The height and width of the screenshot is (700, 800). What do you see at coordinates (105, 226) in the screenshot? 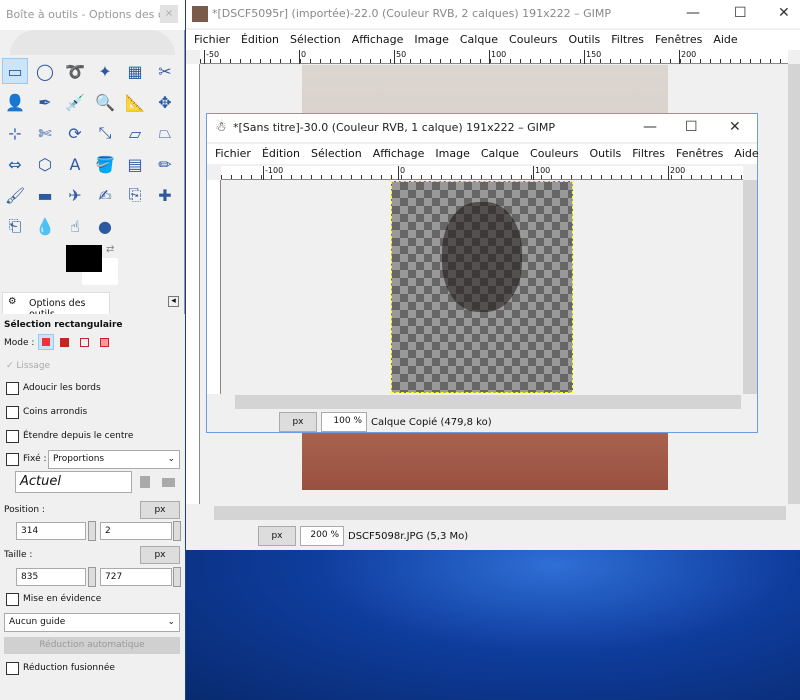
I see `dodge-burn-tool-icon: ●` at bounding box center [105, 226].